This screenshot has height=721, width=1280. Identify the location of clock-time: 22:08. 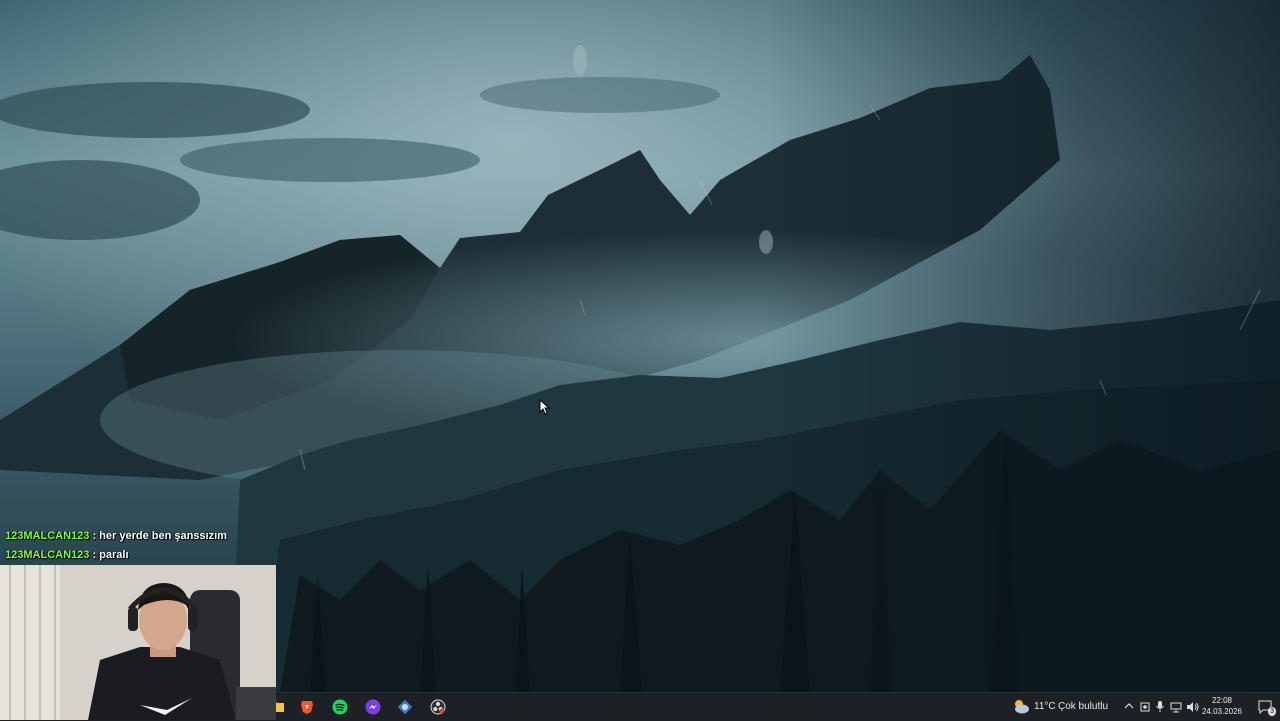
(1222, 701).